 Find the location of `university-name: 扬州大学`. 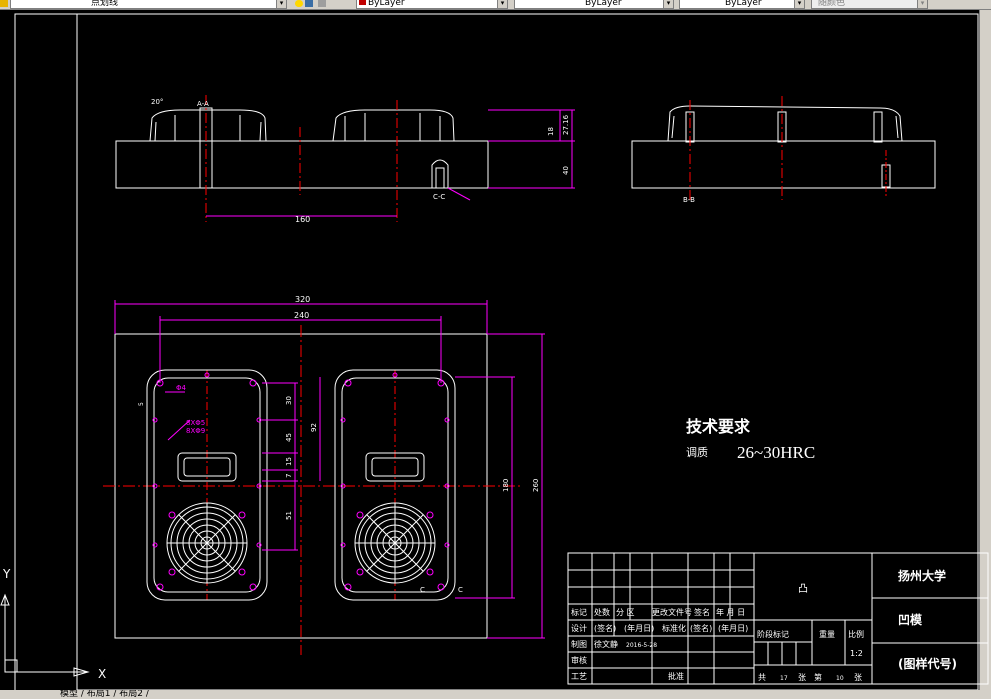

university-name: 扬州大学 is located at coordinates (922, 575).